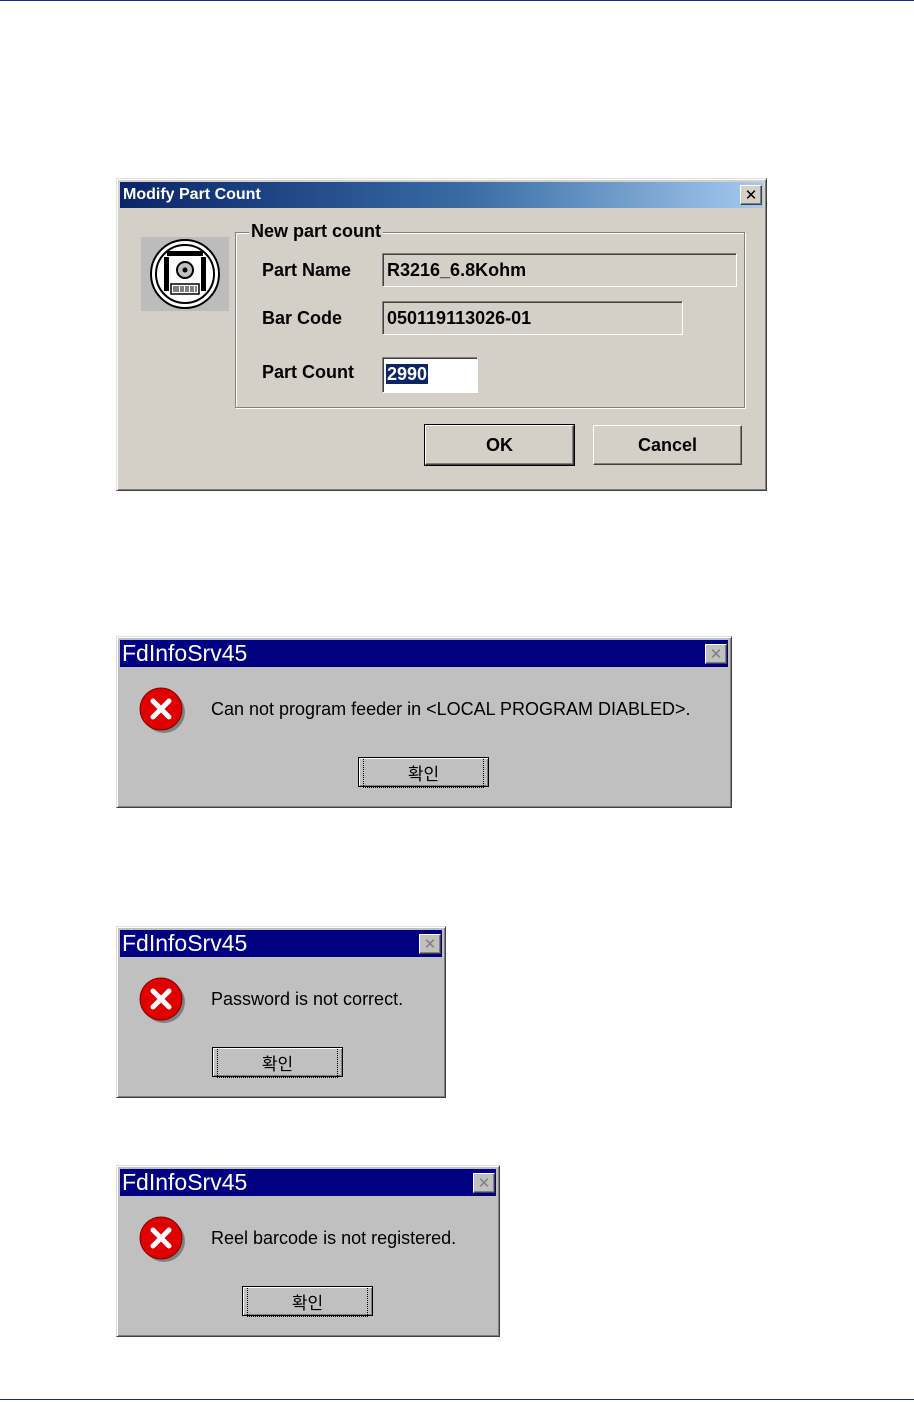  What do you see at coordinates (441, 195) in the screenshot?
I see `dialog-titlebar: Modify Part Count` at bounding box center [441, 195].